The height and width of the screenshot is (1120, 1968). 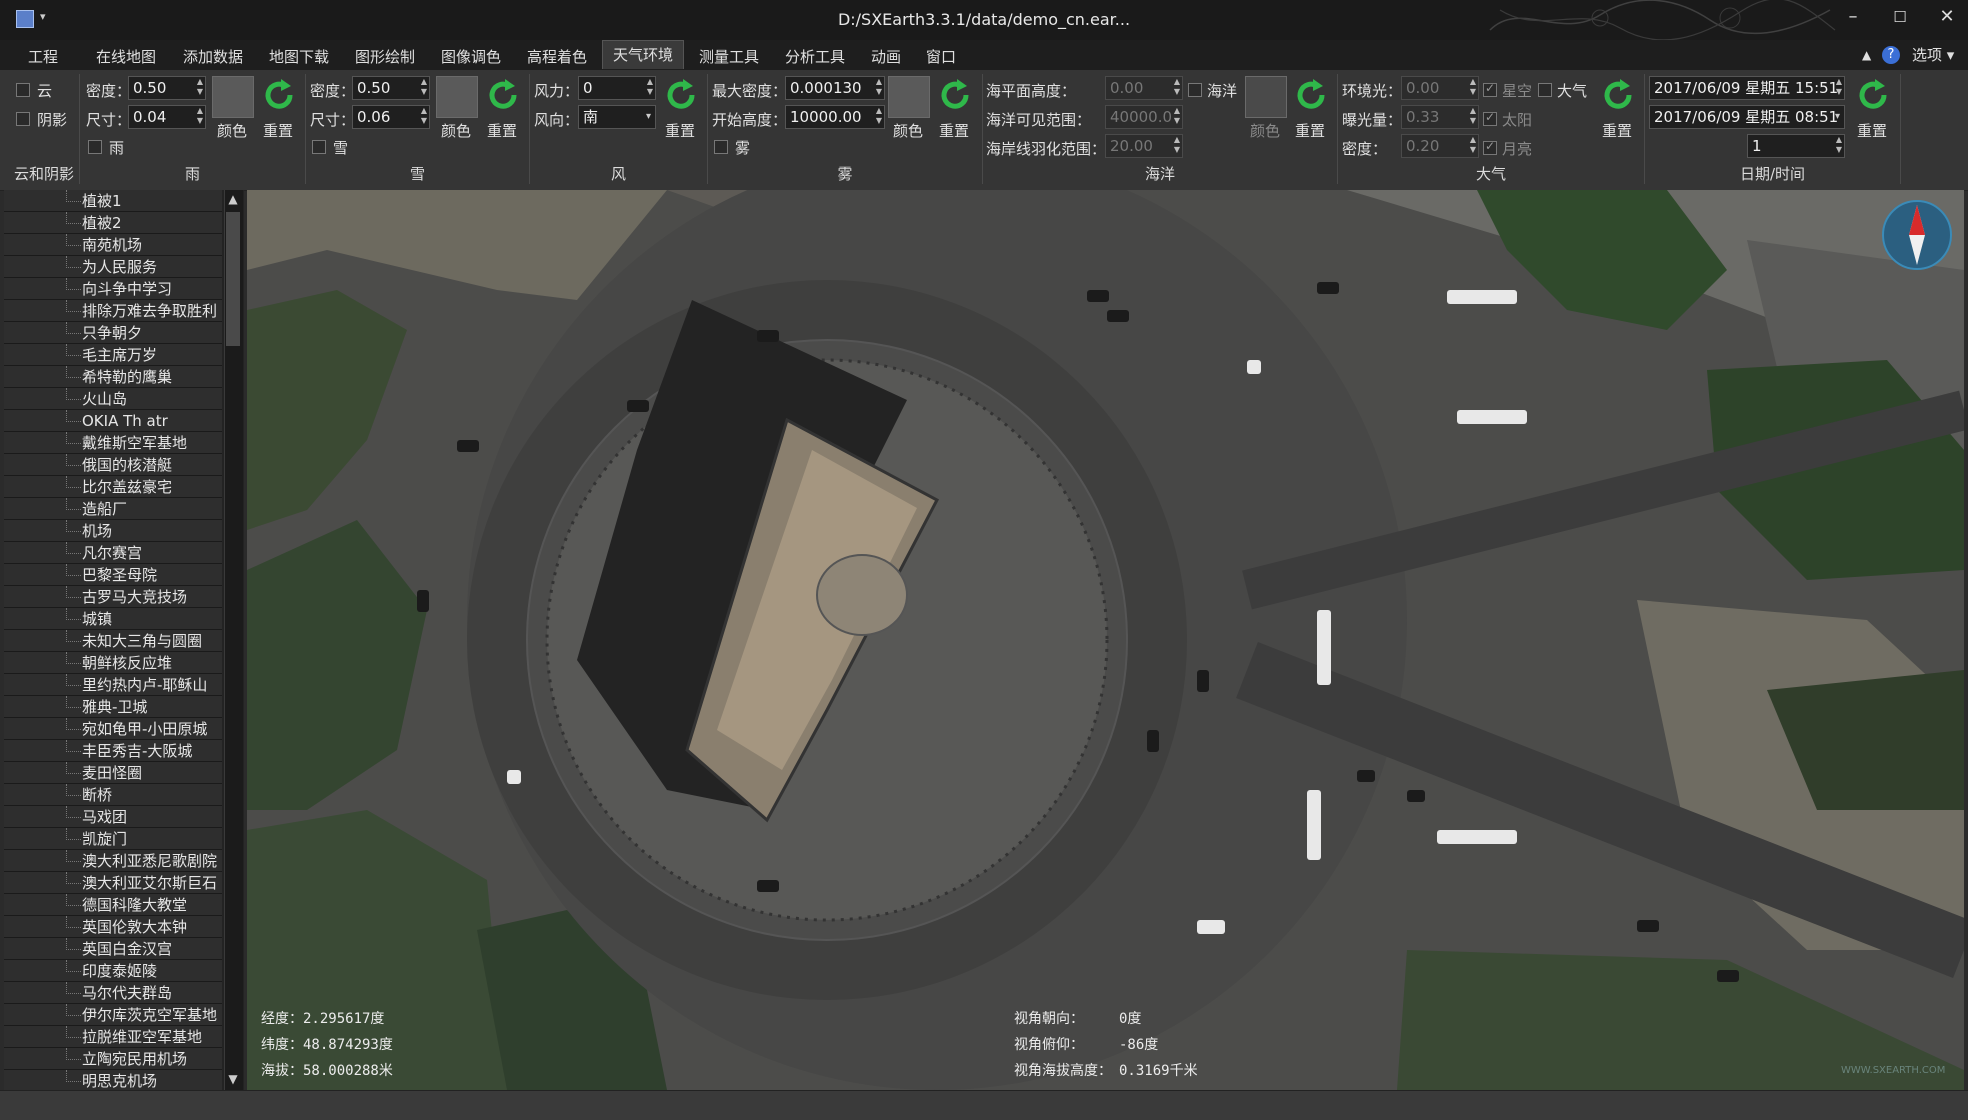 I want to click on snow-reset-label: 重置, so click(x=502, y=130).